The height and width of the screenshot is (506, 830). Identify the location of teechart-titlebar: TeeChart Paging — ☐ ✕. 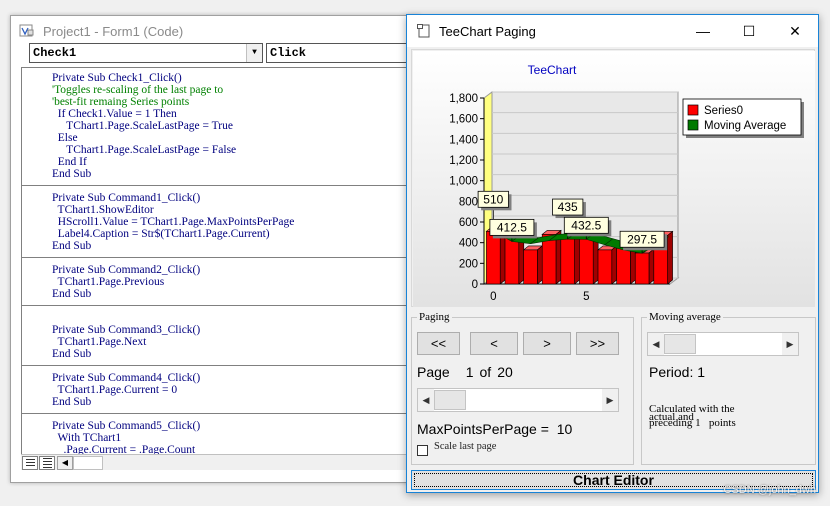
(612, 31).